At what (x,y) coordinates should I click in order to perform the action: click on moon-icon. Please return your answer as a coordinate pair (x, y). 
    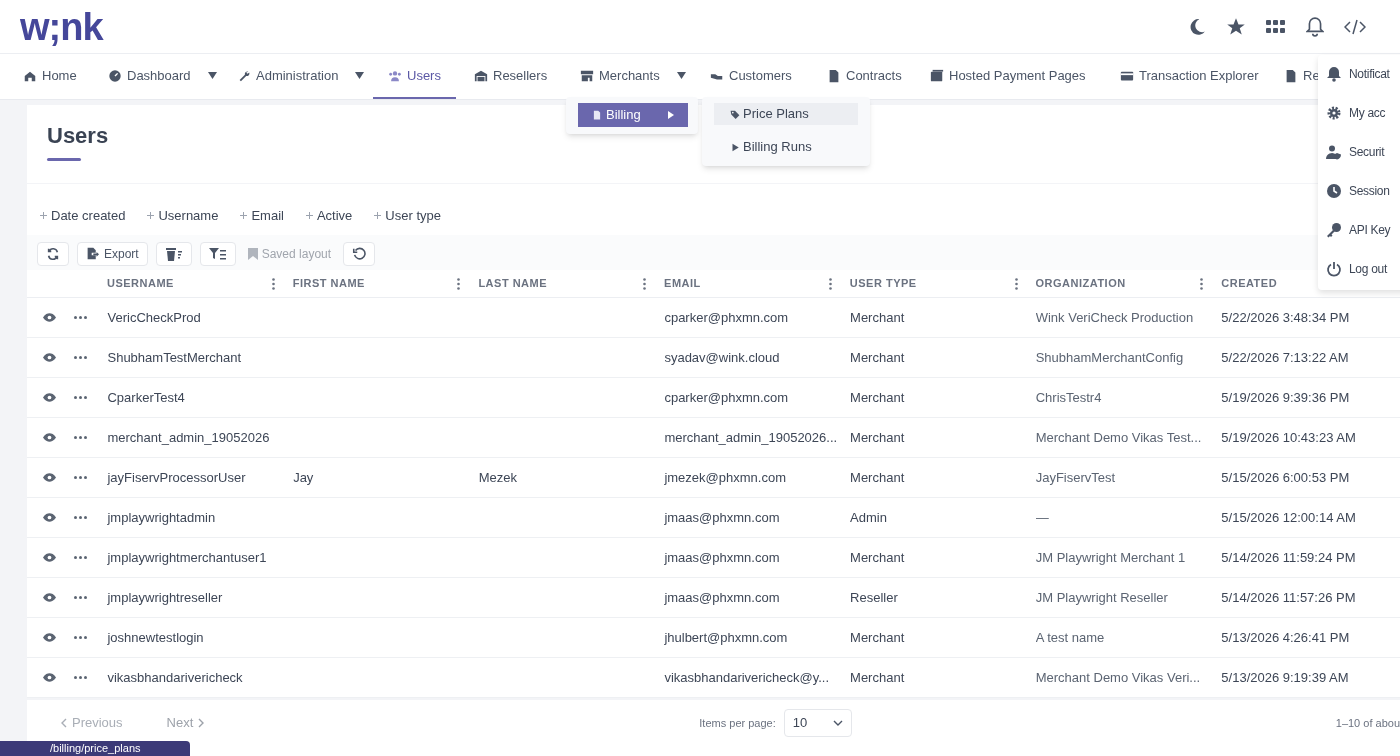
    Looking at the image, I should click on (1197, 26).